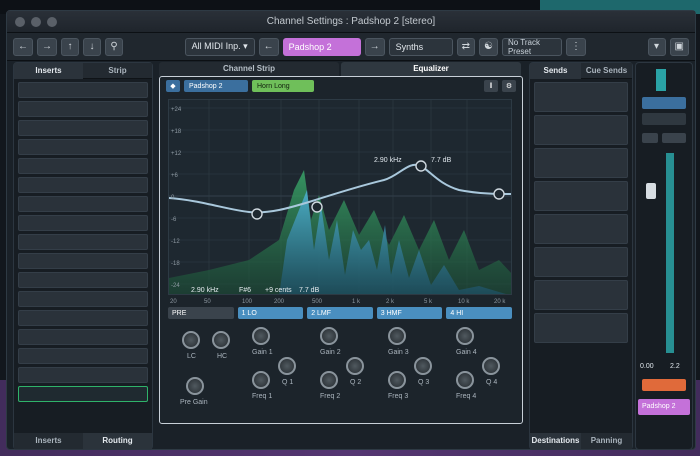 This screenshot has width=700, height=456. What do you see at coordinates (23, 46) in the screenshot?
I see `back-icon: ←` at bounding box center [23, 46].